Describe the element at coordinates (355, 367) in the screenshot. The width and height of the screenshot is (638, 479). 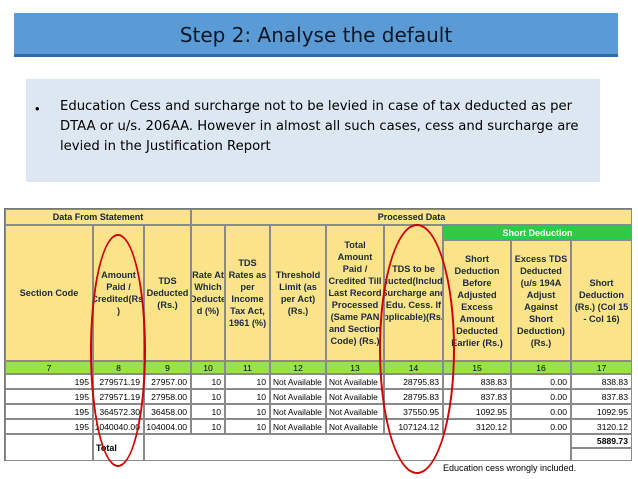
I see `column-number: 13` at that location.